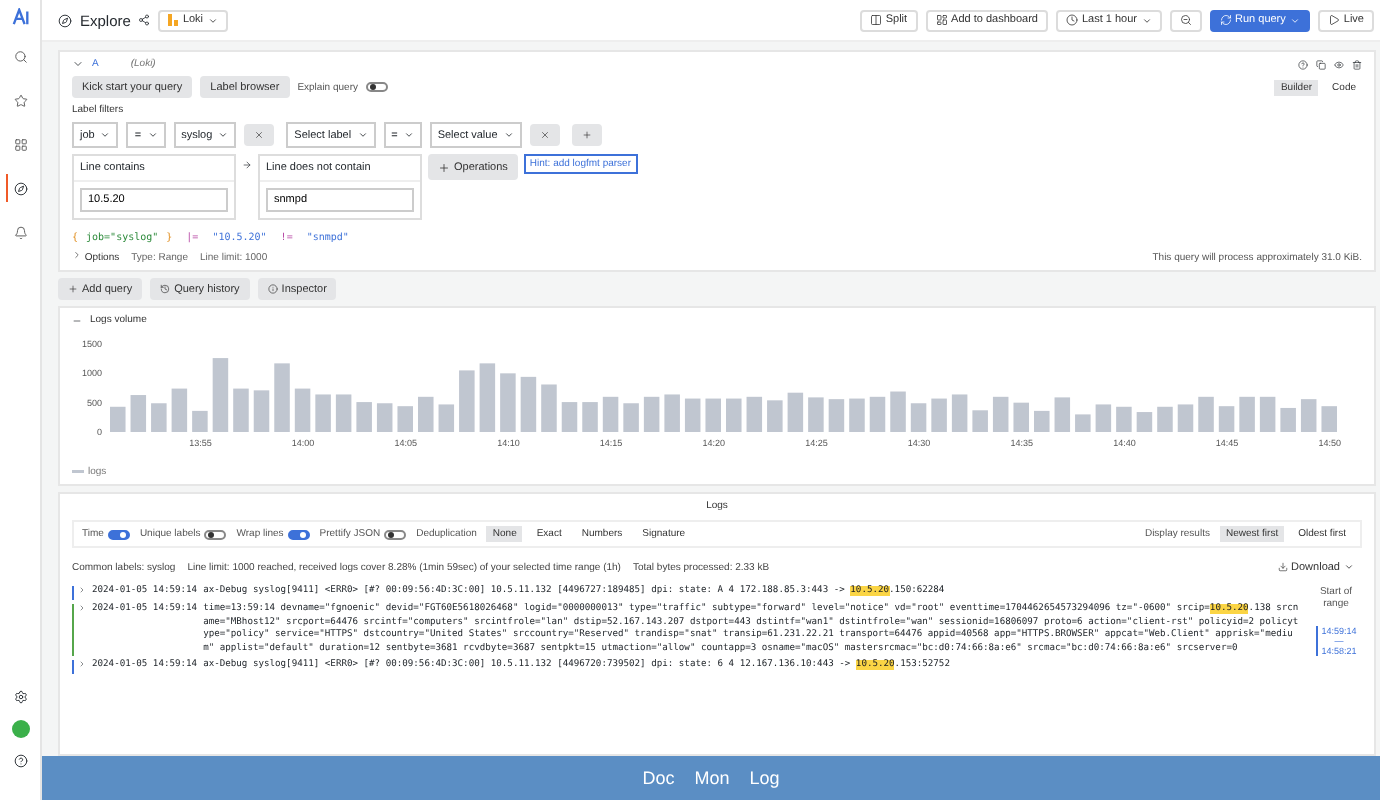 Image resolution: width=1380 pixels, height=800 pixels. I want to click on share-icon, so click(144, 20).